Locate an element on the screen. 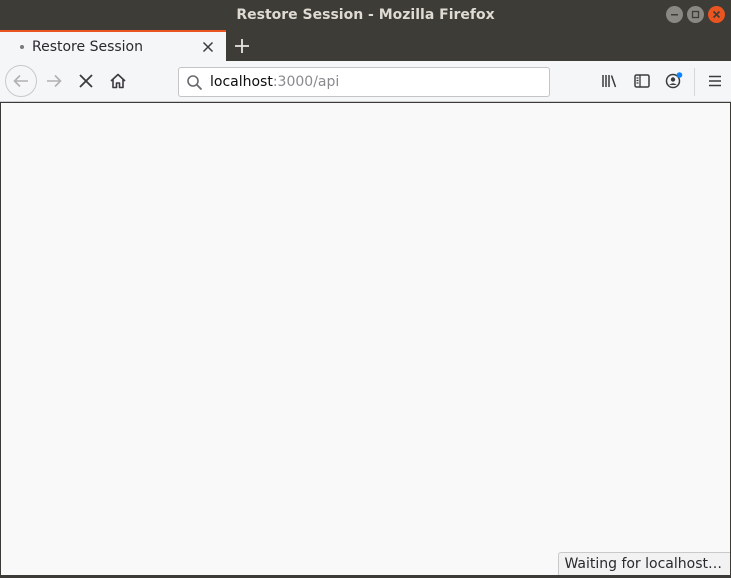 The height and width of the screenshot is (578, 731). stop-icon is located at coordinates (86, 81).